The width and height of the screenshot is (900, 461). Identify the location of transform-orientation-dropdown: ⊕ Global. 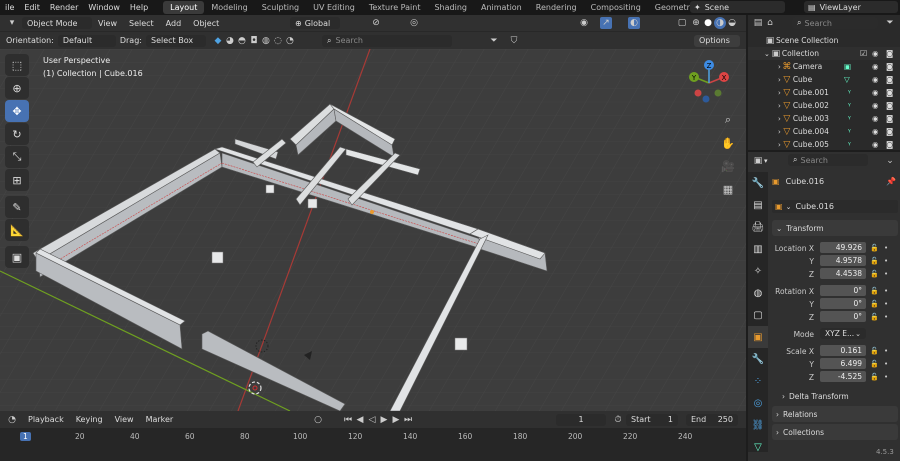
(315, 23).